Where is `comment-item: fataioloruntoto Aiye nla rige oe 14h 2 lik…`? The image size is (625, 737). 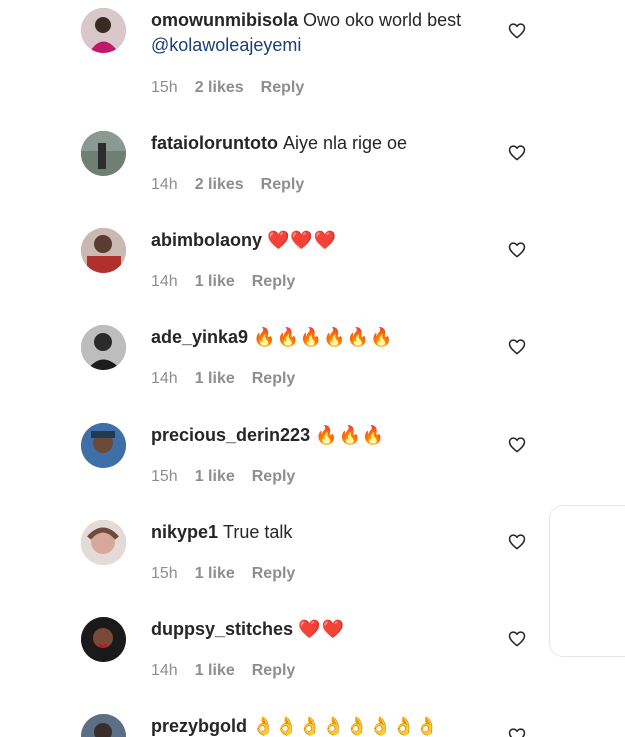 comment-item: fataioloruntoto Aiye nla rige oe 14h 2 lik… is located at coordinates (312, 179).